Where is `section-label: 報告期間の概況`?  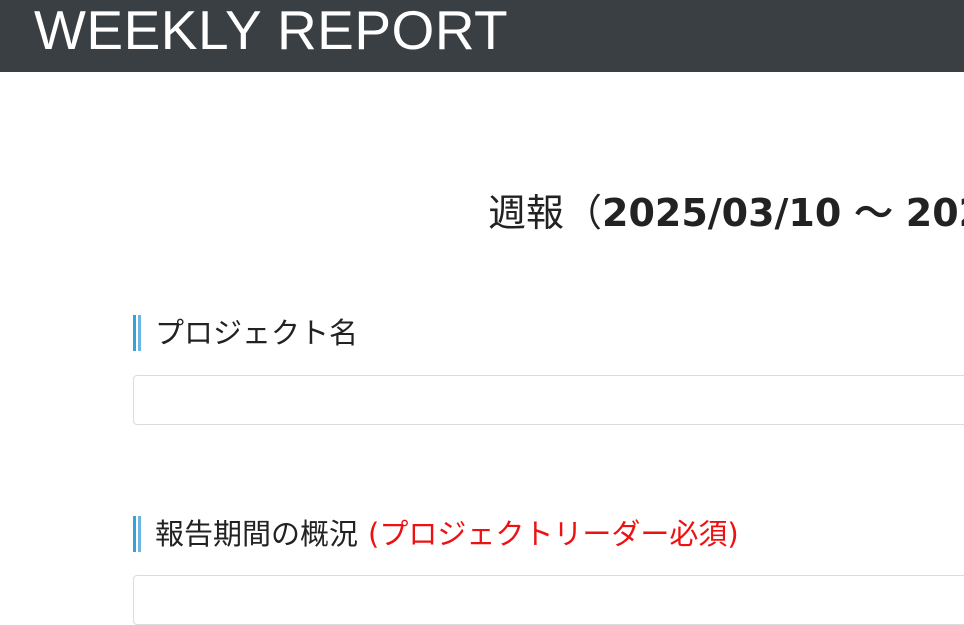
section-label: 報告期間の概況 is located at coordinates (257, 534).